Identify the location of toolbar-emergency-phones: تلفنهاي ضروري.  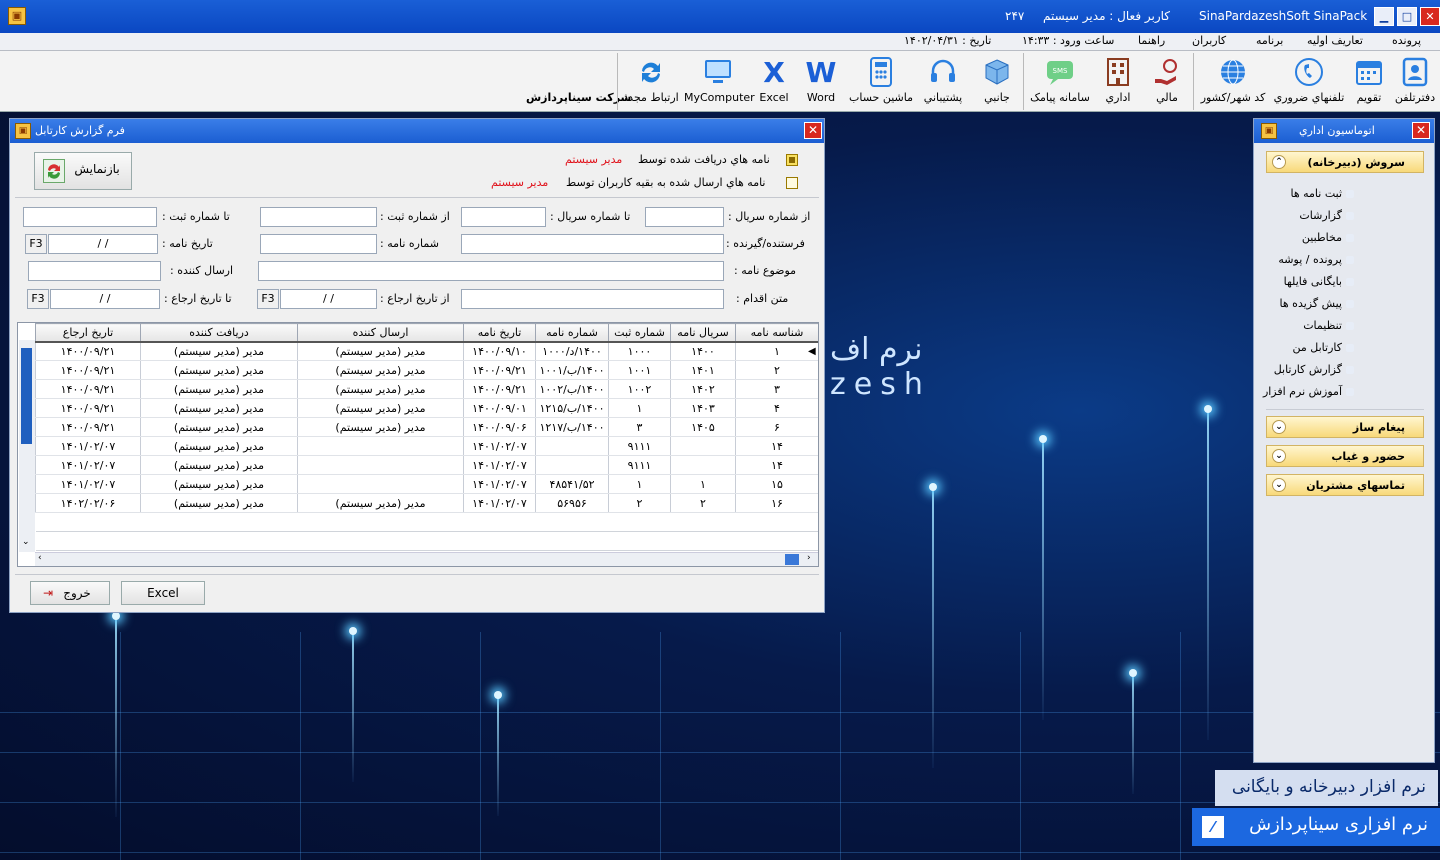
(1309, 82).